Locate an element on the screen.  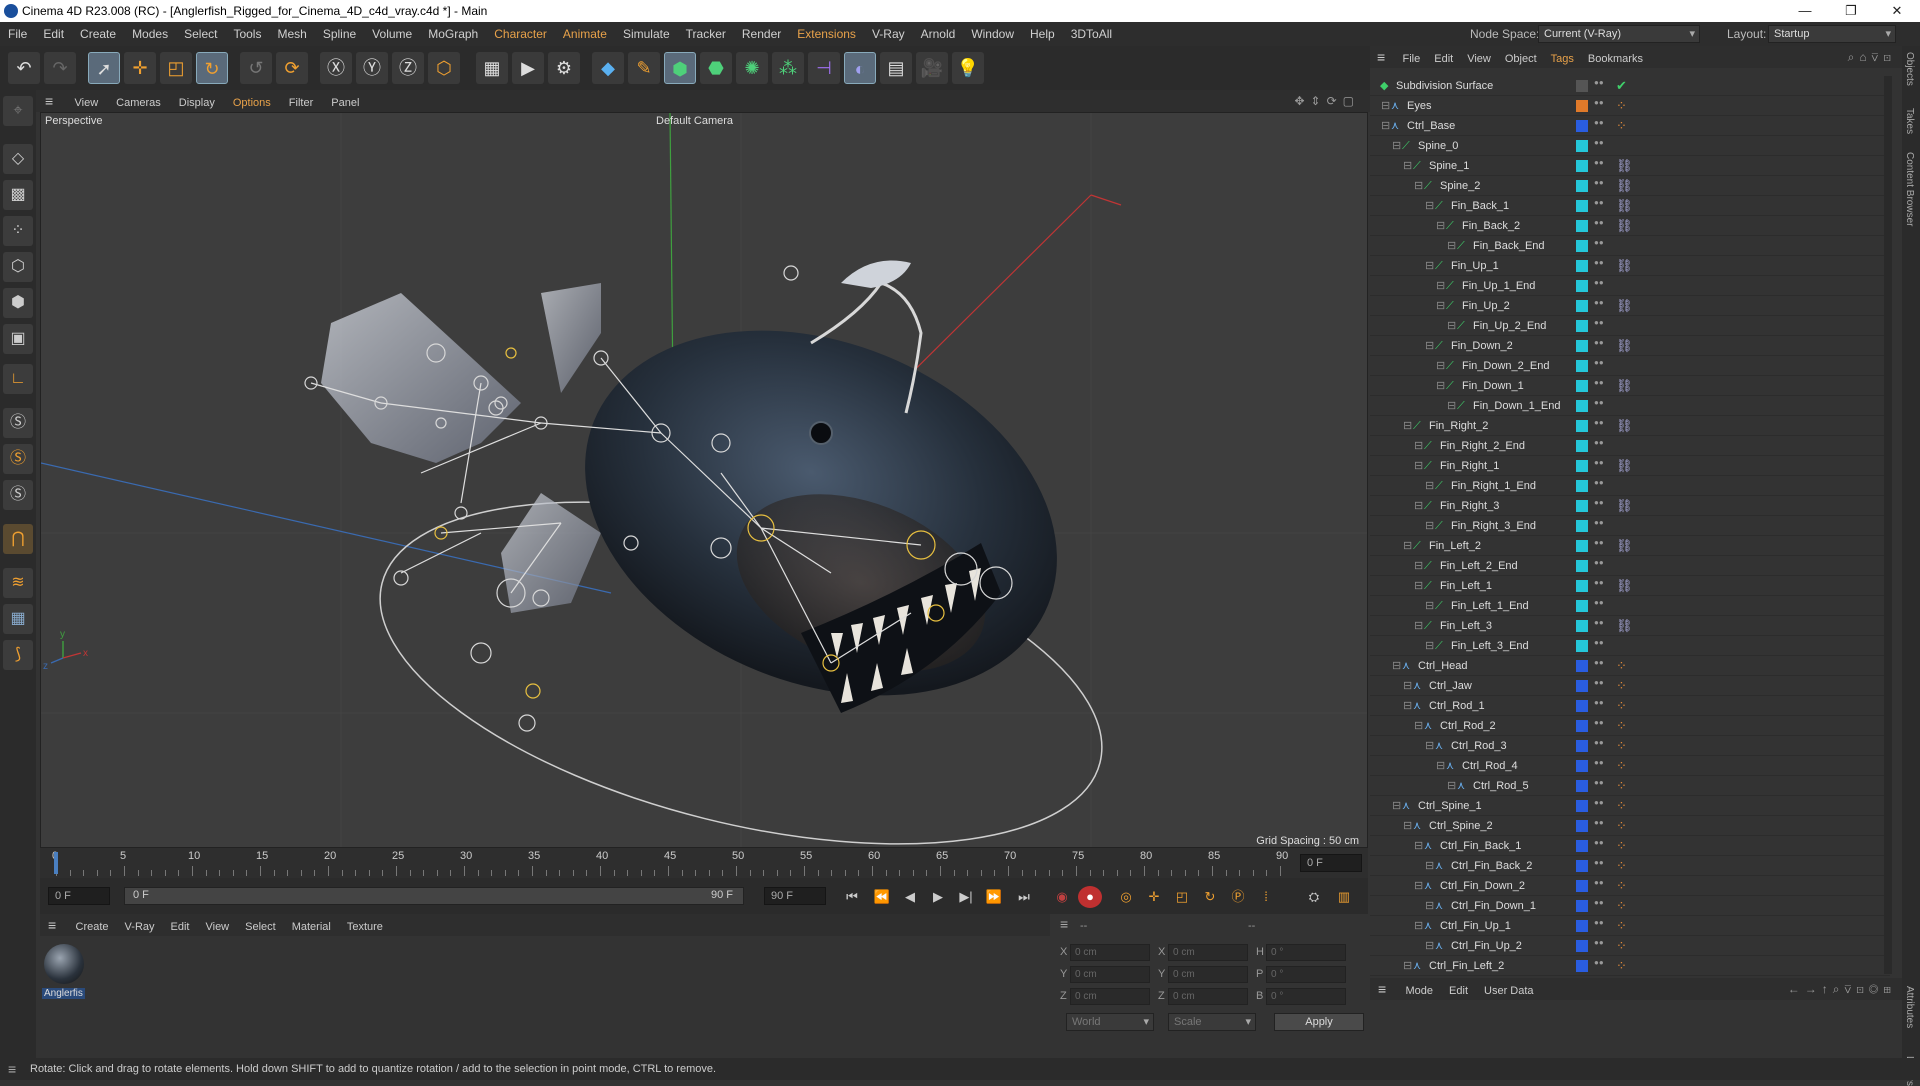
object-row-ctrl-rod-1: ⊟ ⋏ Ctrl_Rod_1 ●● ⁘ is located at coordinates (1630, 706).